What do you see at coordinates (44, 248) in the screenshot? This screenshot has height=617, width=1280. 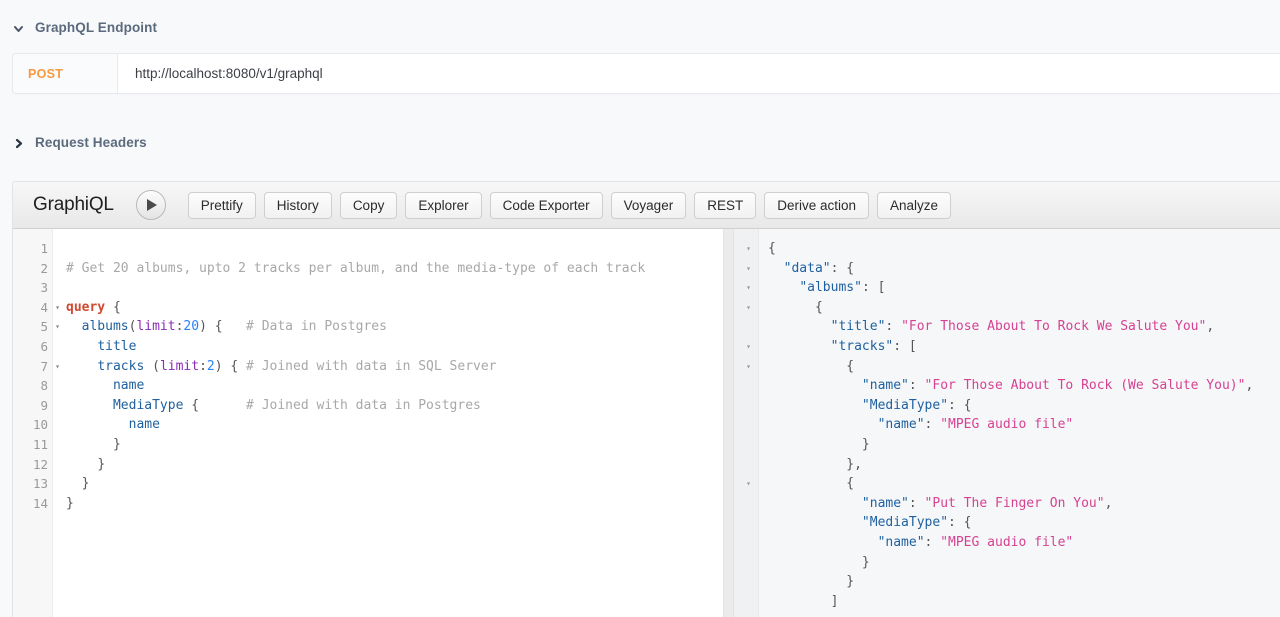 I see `line-number: 1` at bounding box center [44, 248].